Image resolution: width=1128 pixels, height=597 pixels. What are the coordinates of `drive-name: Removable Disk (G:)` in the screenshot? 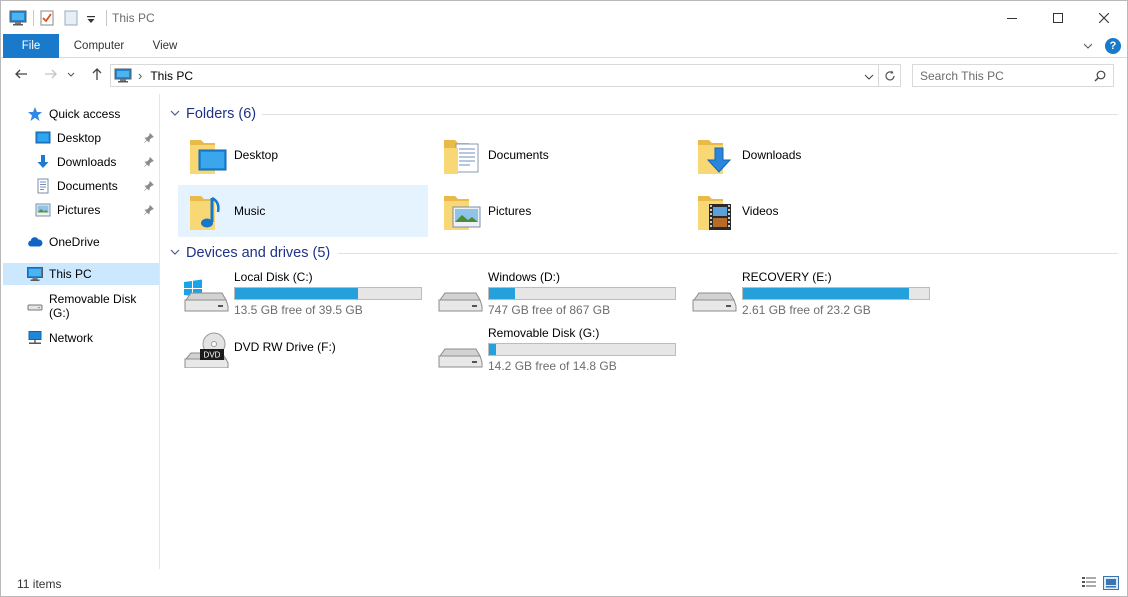 It's located at (544, 333).